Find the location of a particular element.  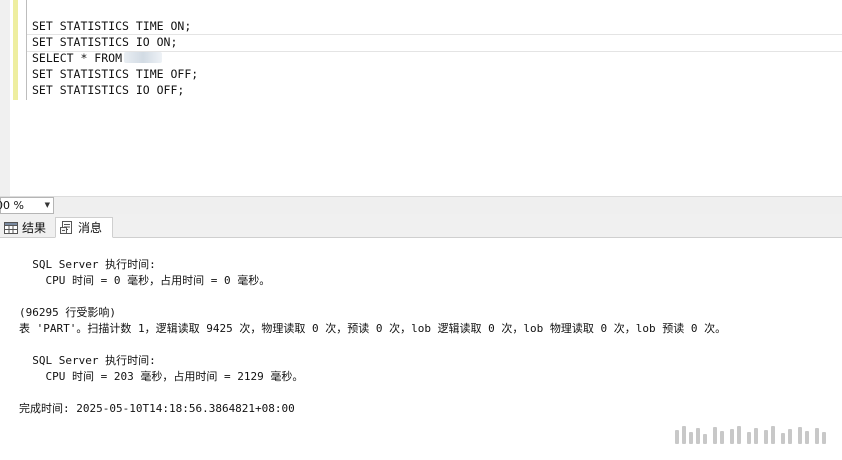

chevron-down-icon: ▼ is located at coordinates (47, 205).